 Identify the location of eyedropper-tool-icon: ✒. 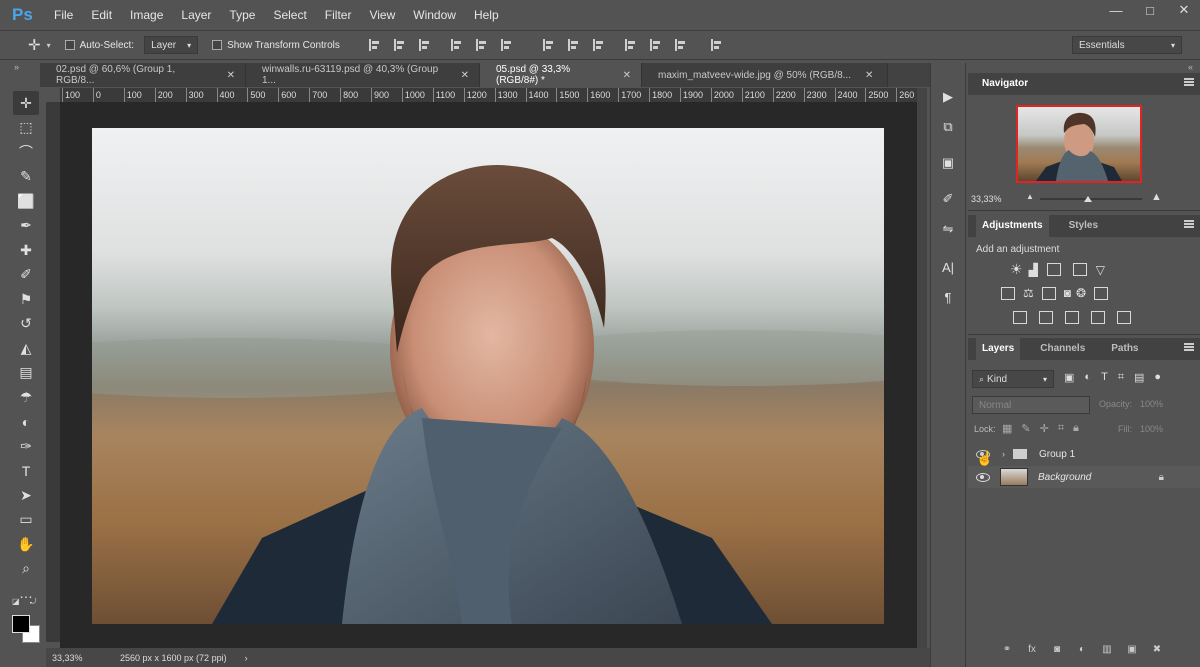
(26, 226).